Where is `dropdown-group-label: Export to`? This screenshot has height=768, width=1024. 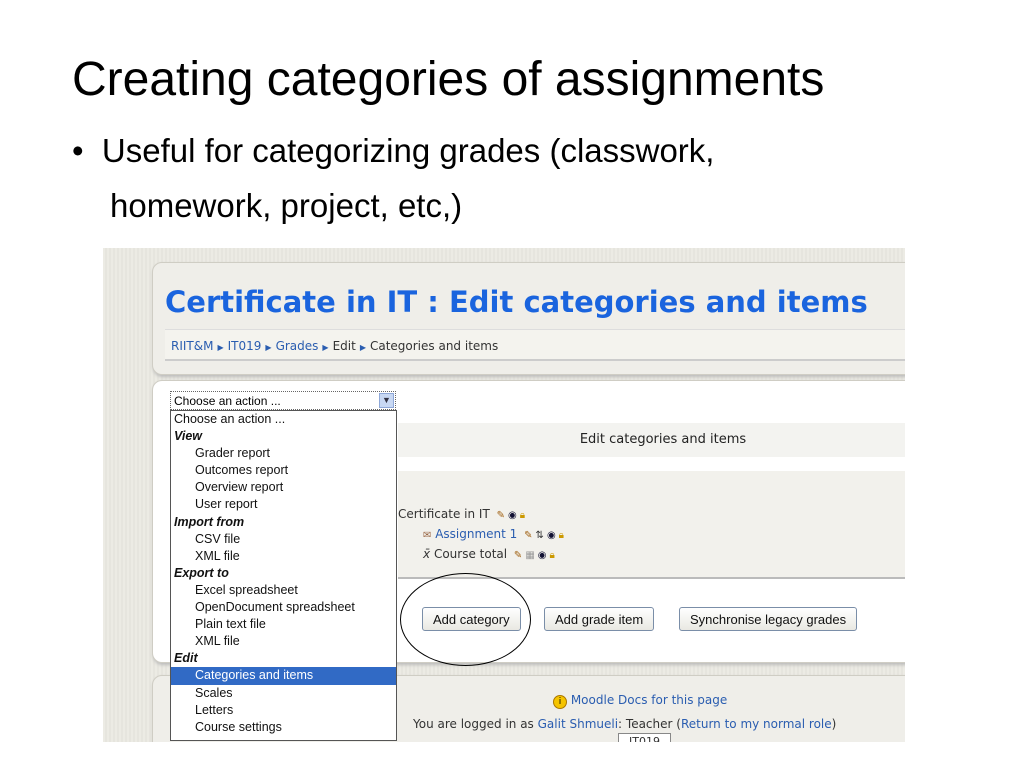
dropdown-group-label: Export to is located at coordinates (201, 572).